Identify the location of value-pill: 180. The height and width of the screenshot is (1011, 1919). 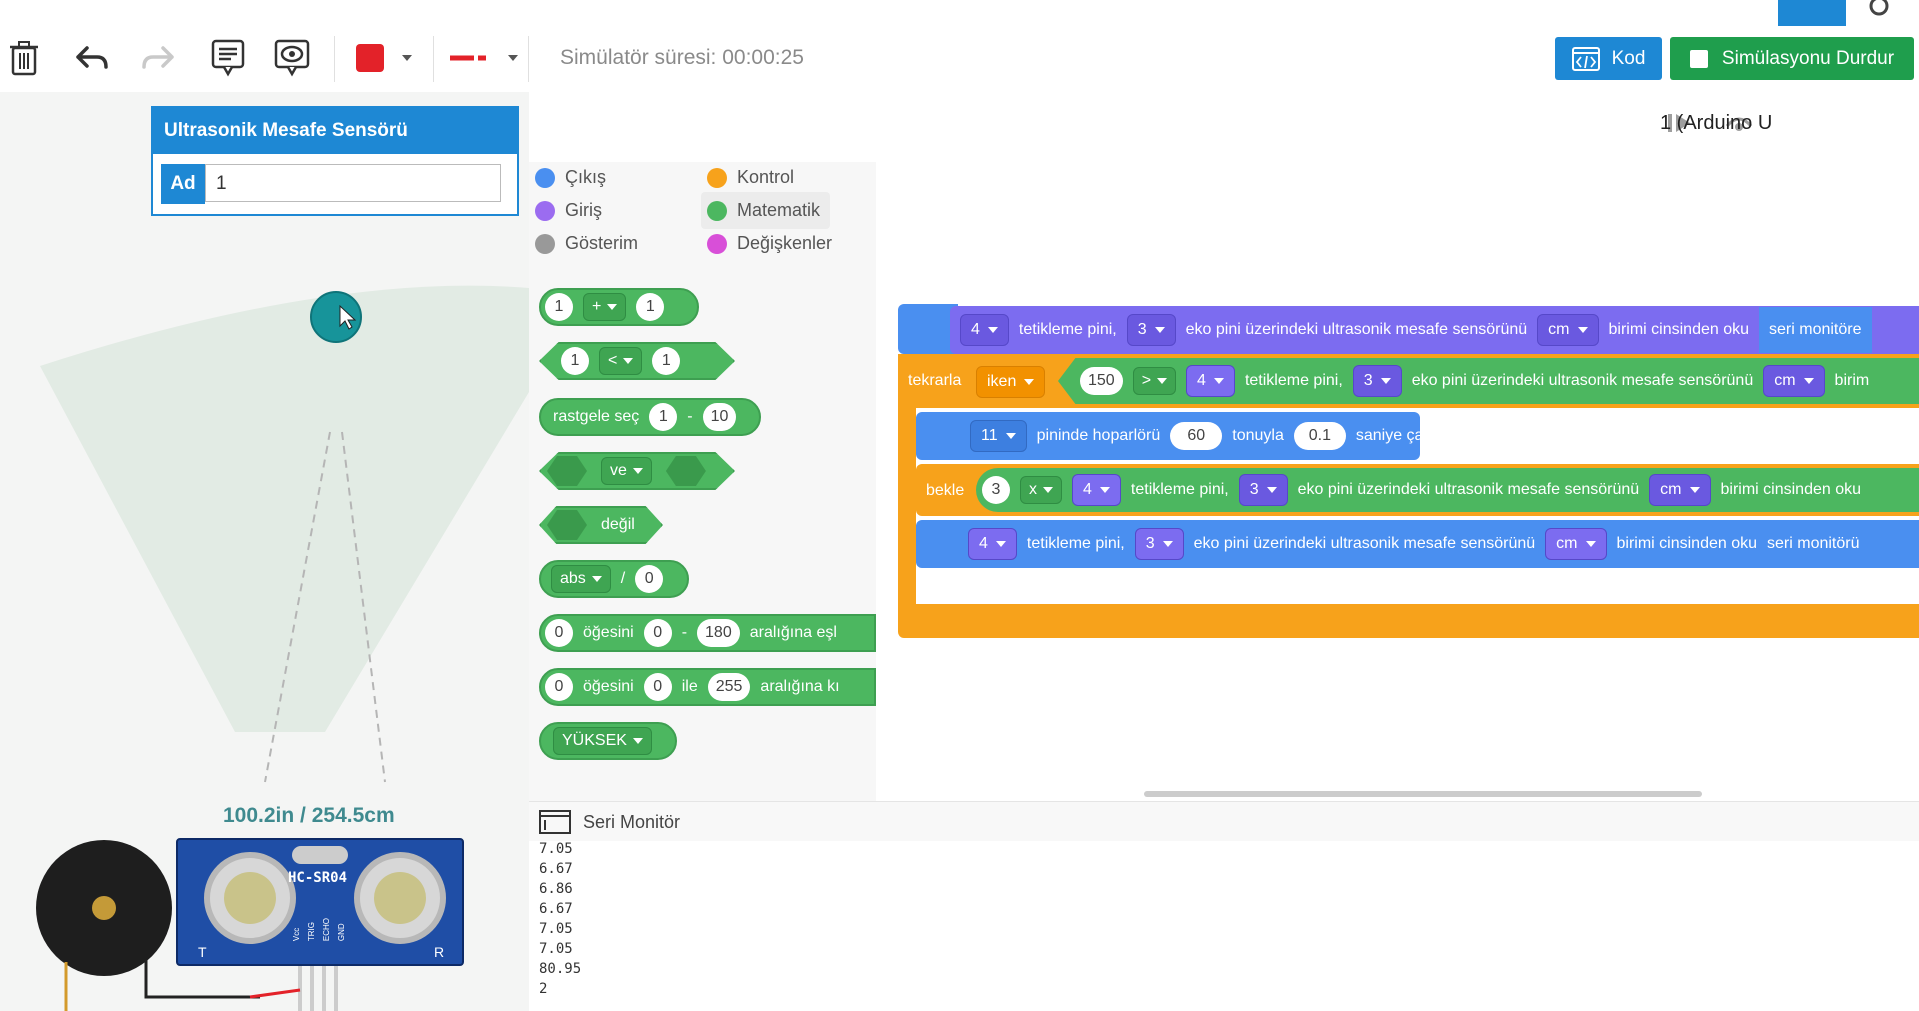
(718, 633).